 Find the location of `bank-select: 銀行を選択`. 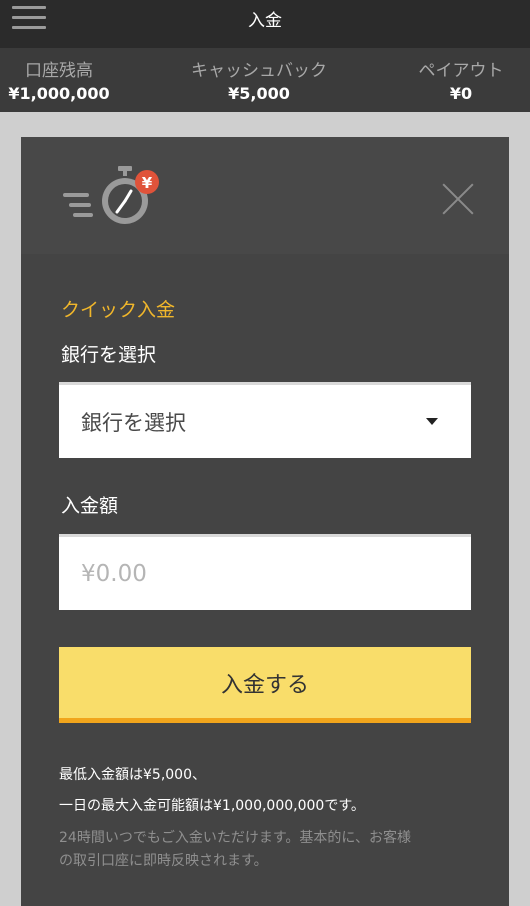

bank-select: 銀行を選択 is located at coordinates (265, 420).